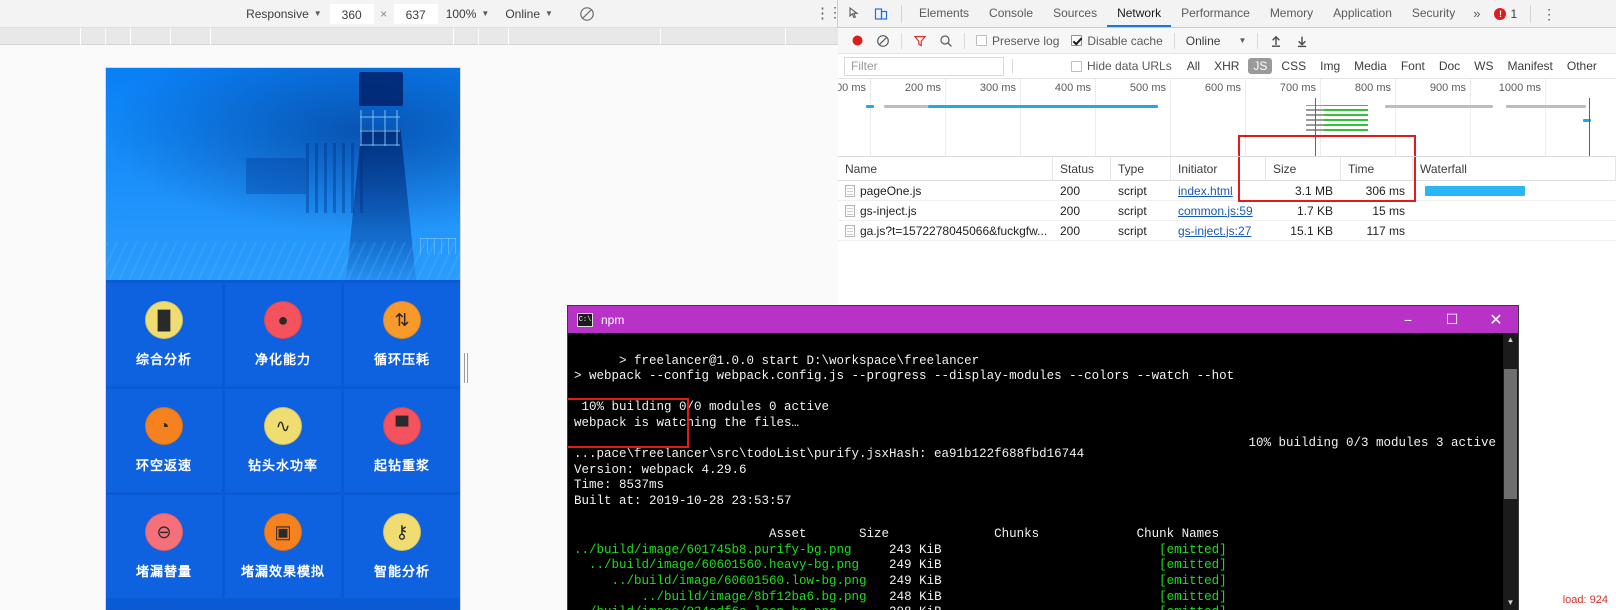 The height and width of the screenshot is (610, 1616). Describe the element at coordinates (1084, 596) in the screenshot. I see `asset-chunk-status: [emitted]` at that location.